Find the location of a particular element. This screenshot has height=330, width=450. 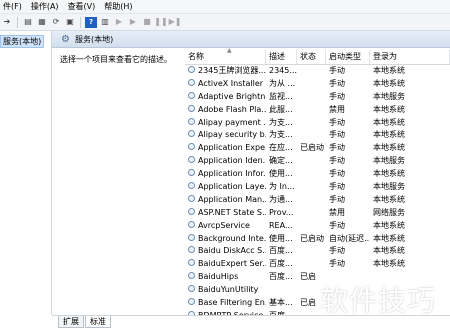

console-icon: ▥ is located at coordinates (105, 22).